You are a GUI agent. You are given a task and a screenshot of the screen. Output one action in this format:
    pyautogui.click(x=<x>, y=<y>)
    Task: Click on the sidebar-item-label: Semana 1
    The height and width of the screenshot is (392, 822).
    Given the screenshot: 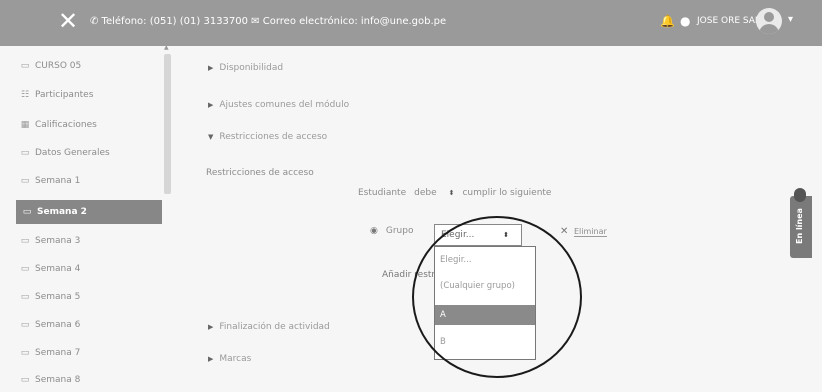 What is the action you would take?
    pyautogui.click(x=58, y=181)
    